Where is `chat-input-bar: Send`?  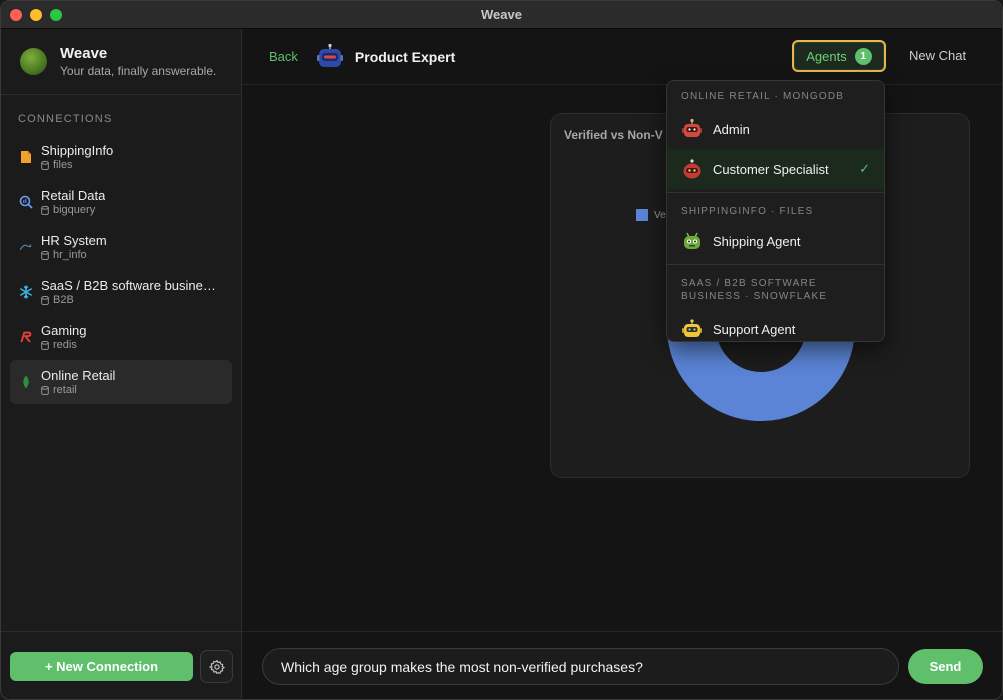
chat-input-bar: Send is located at coordinates (622, 665).